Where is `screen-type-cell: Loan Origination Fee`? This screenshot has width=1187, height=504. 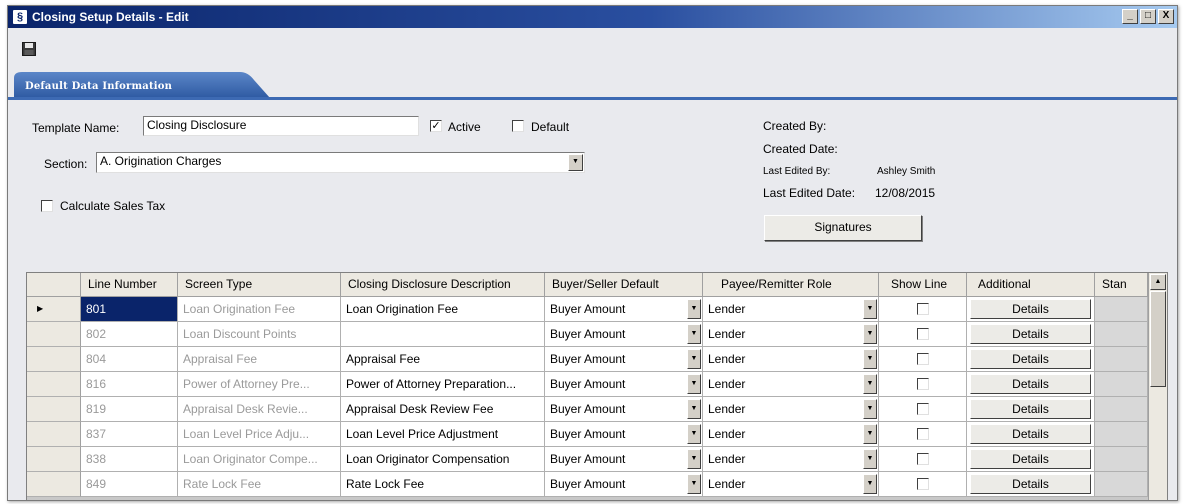
screen-type-cell: Loan Origination Fee is located at coordinates (259, 309).